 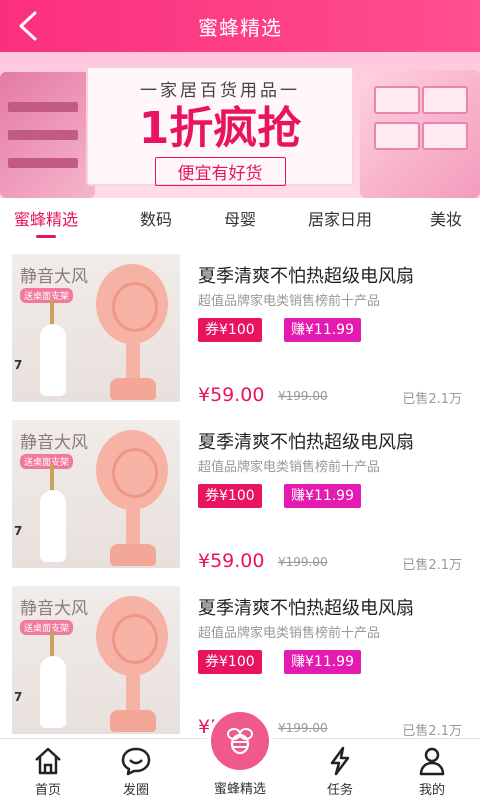 I want to click on tab-featured: 蜜蜂精选, so click(x=46, y=221).